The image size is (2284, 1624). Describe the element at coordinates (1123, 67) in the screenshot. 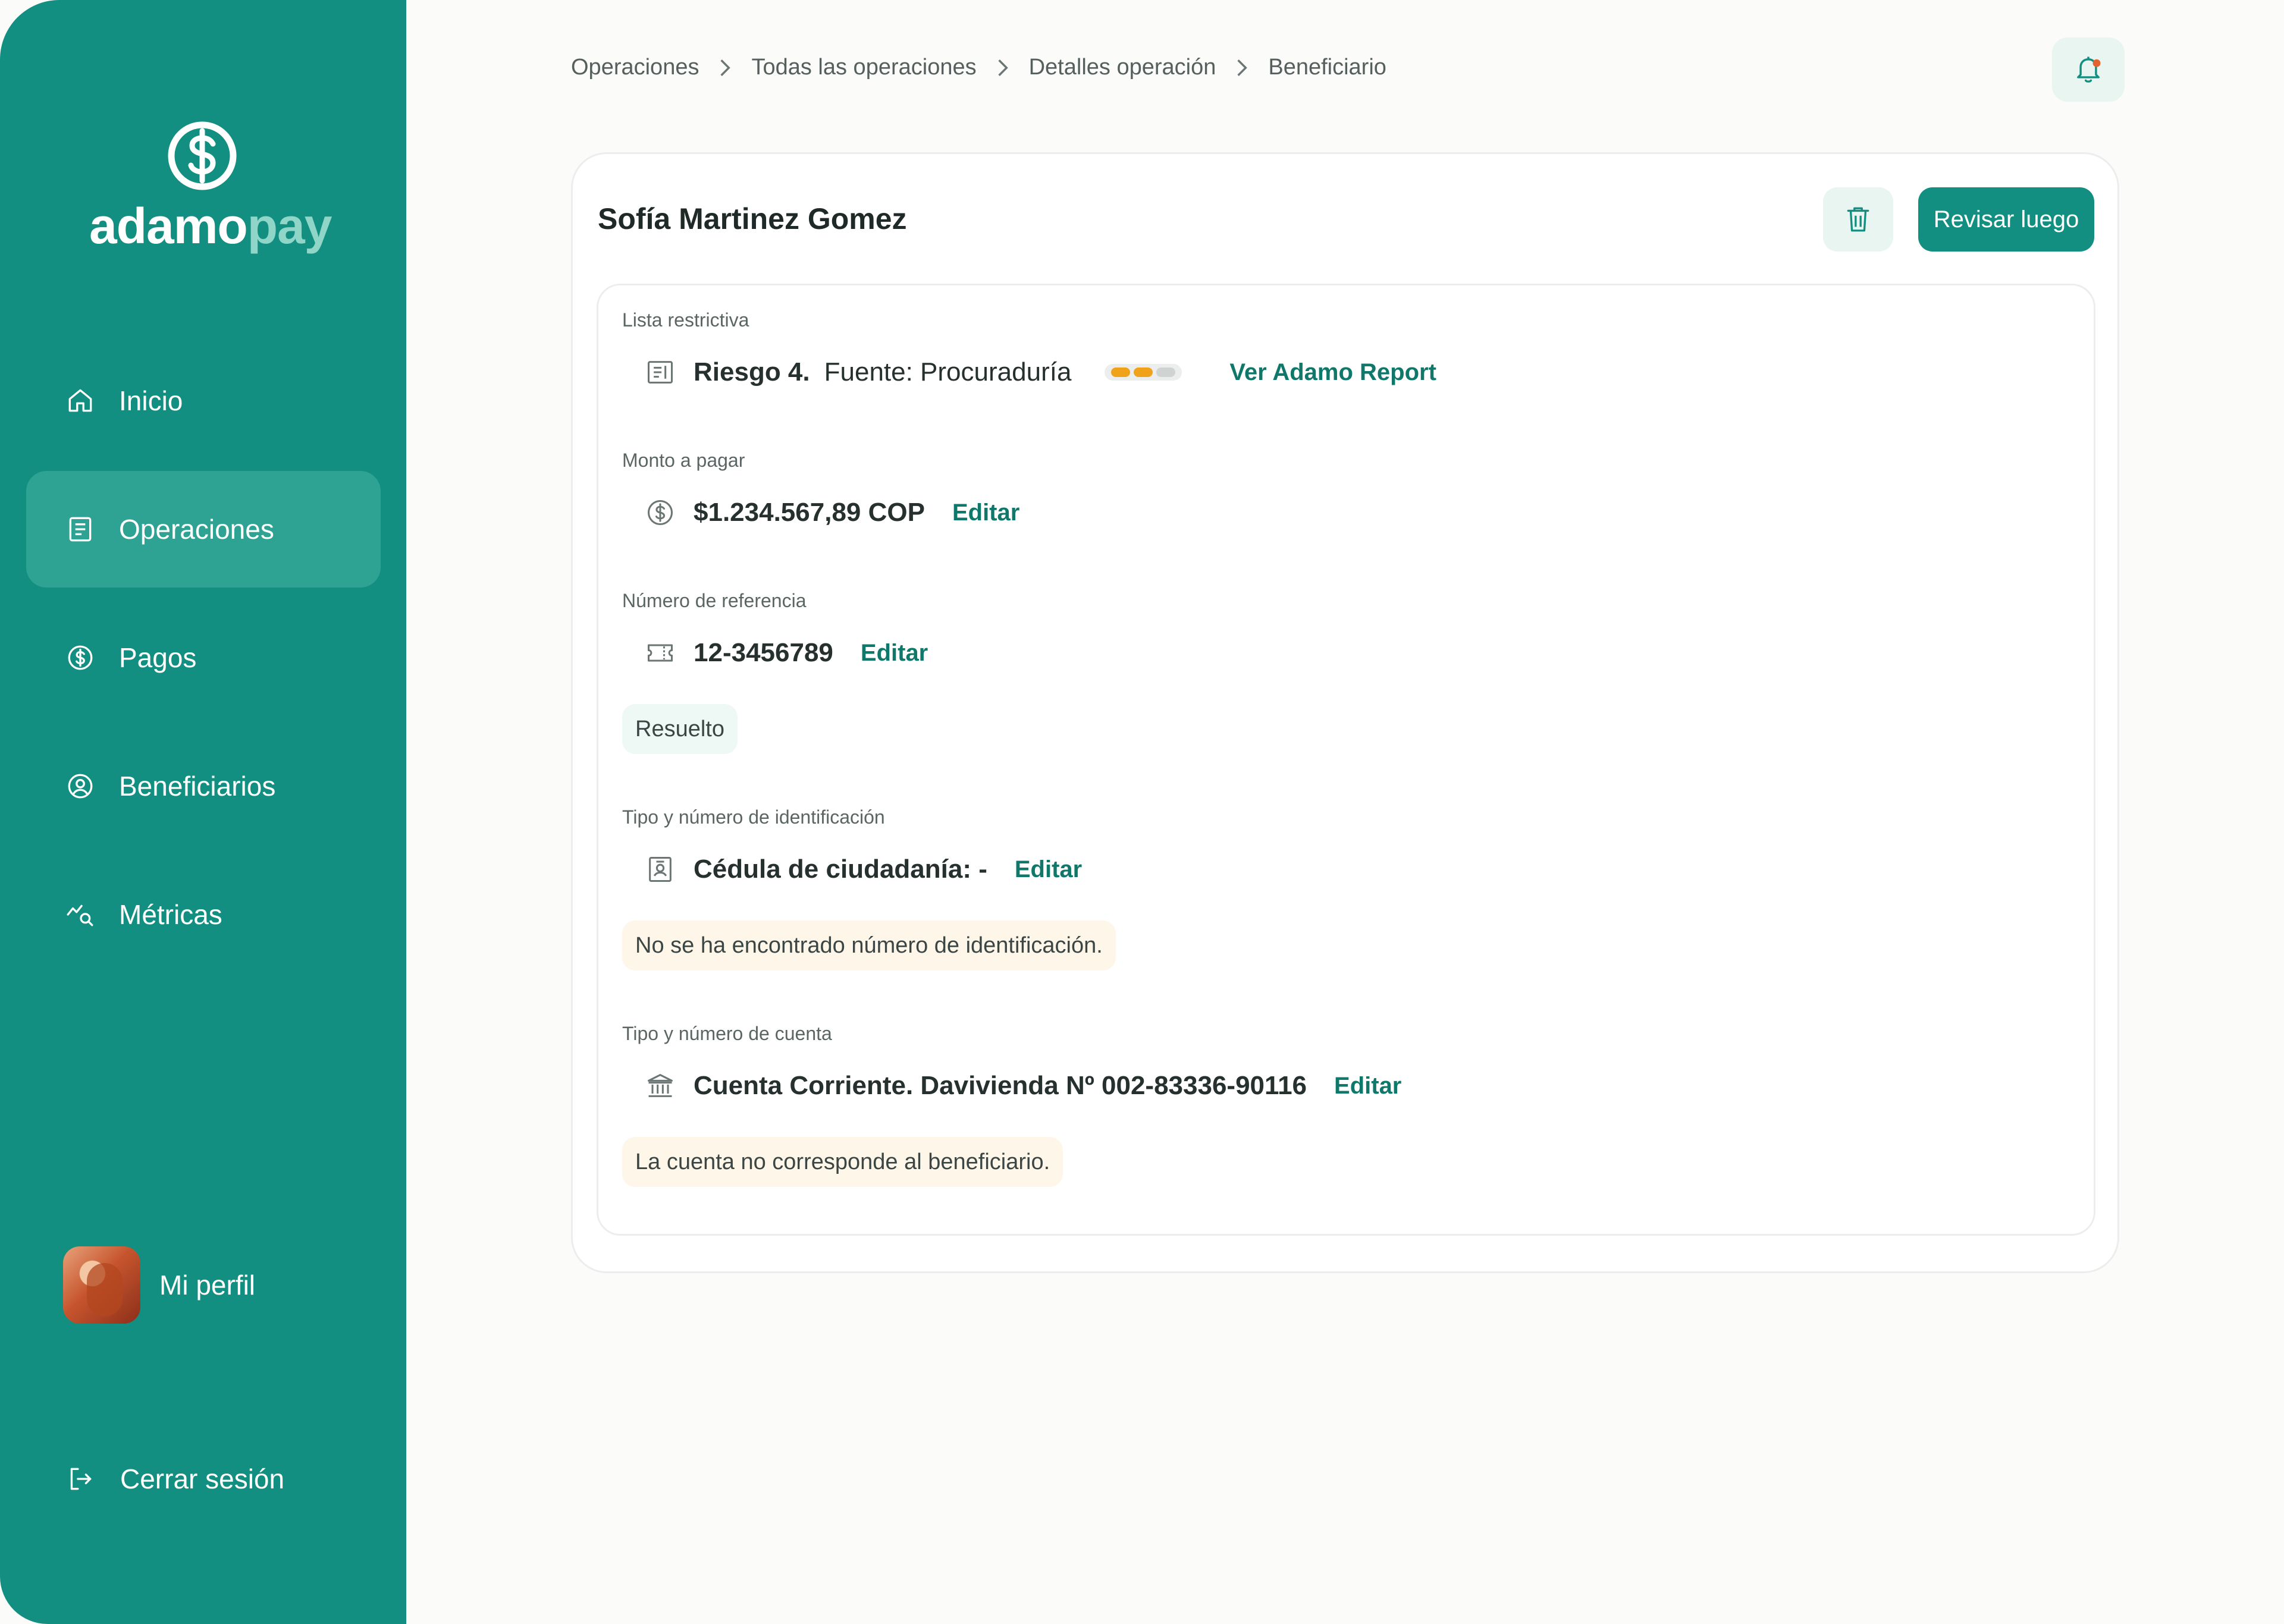

I see `breadcrumb-item-detalles: Detalles operación` at that location.